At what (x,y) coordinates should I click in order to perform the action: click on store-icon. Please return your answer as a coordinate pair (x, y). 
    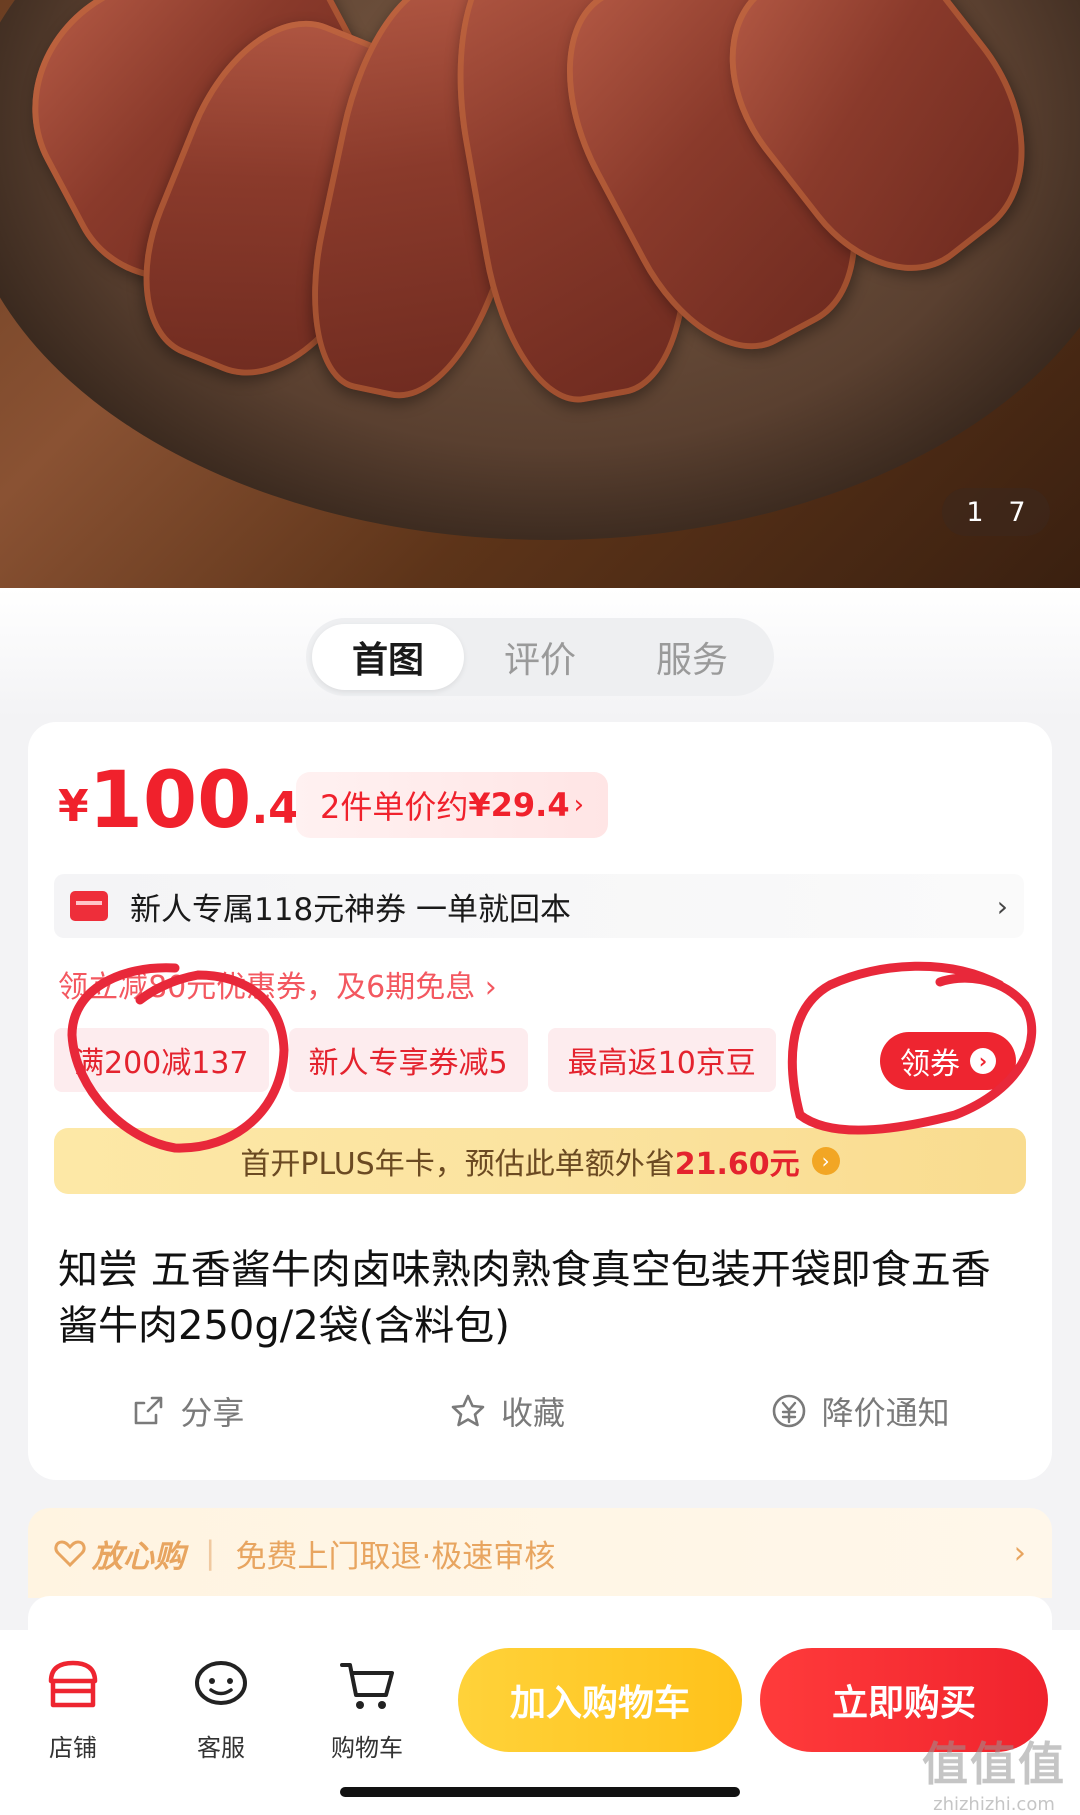
    Looking at the image, I should click on (73, 1684).